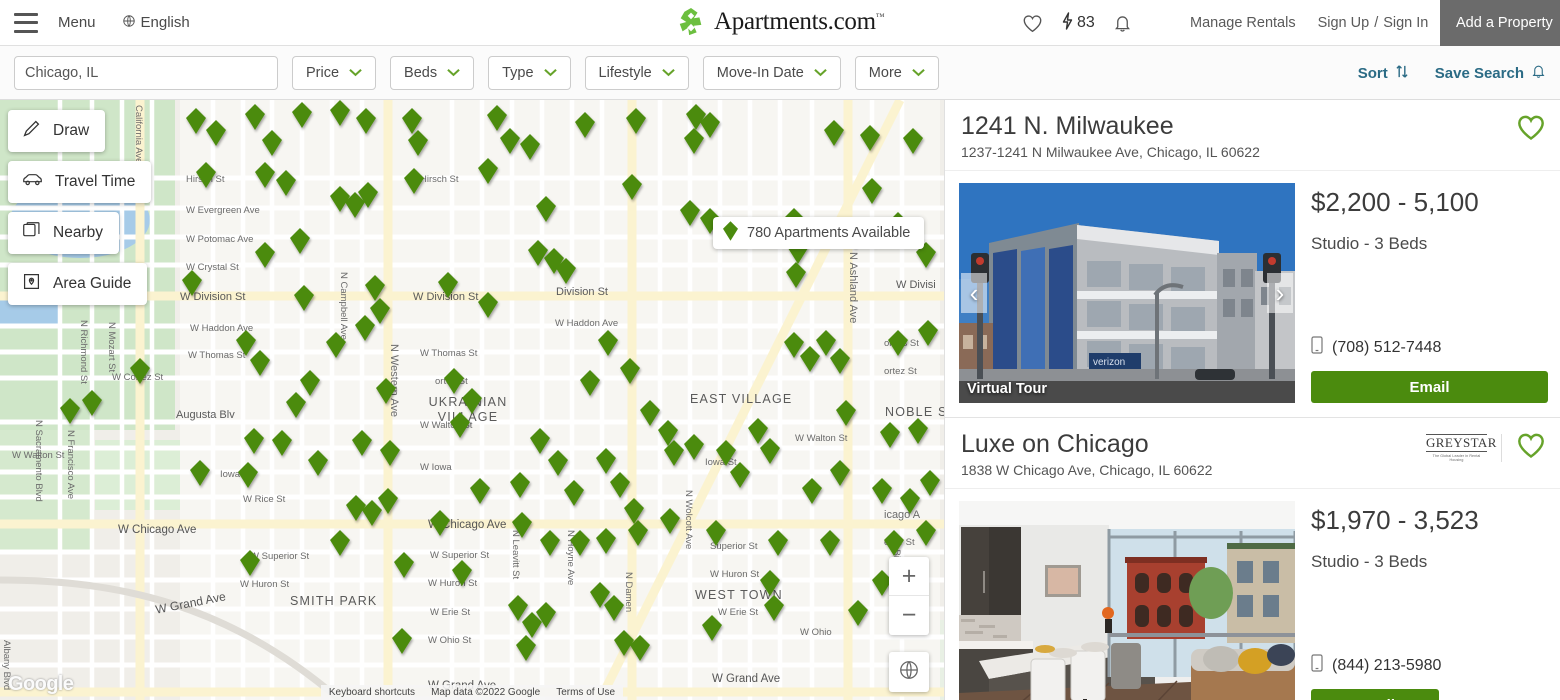 The height and width of the screenshot is (700, 1560). I want to click on sort-button: Sort, so click(1383, 73).